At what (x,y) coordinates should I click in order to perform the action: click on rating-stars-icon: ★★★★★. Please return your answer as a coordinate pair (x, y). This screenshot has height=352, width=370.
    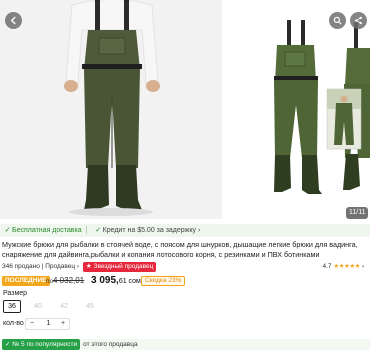
    Looking at the image, I should click on (347, 266).